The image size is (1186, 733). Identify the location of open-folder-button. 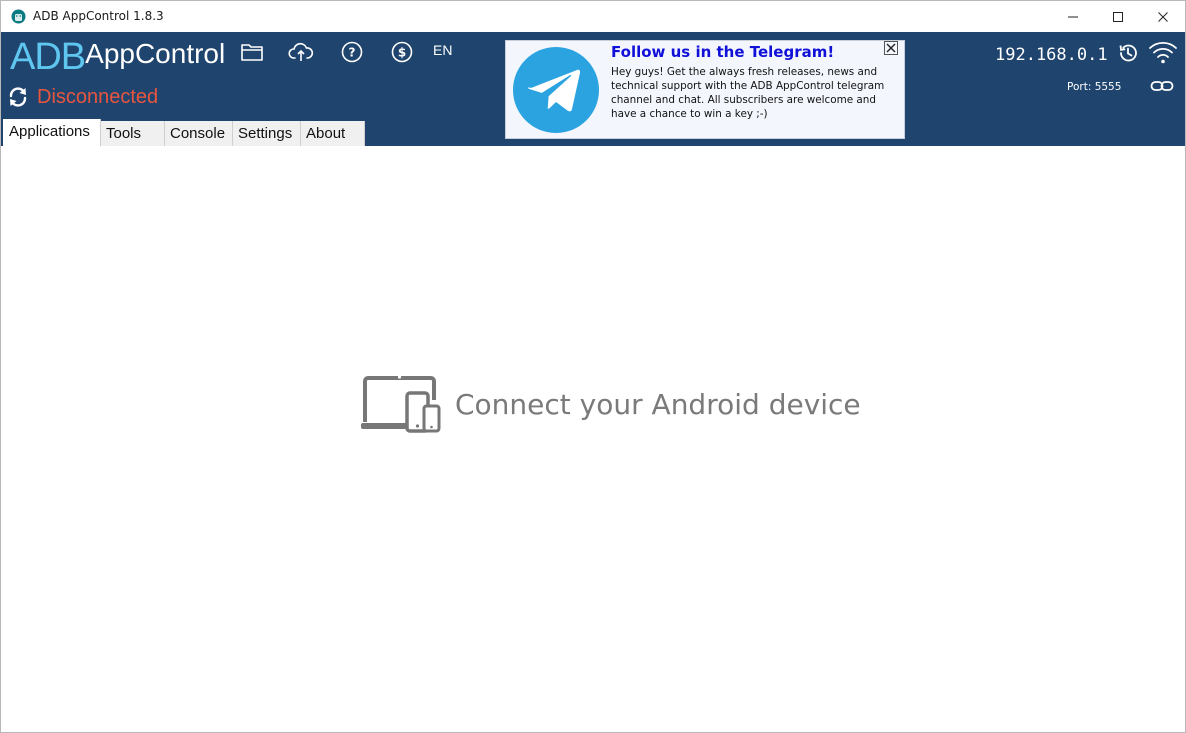
(252, 52).